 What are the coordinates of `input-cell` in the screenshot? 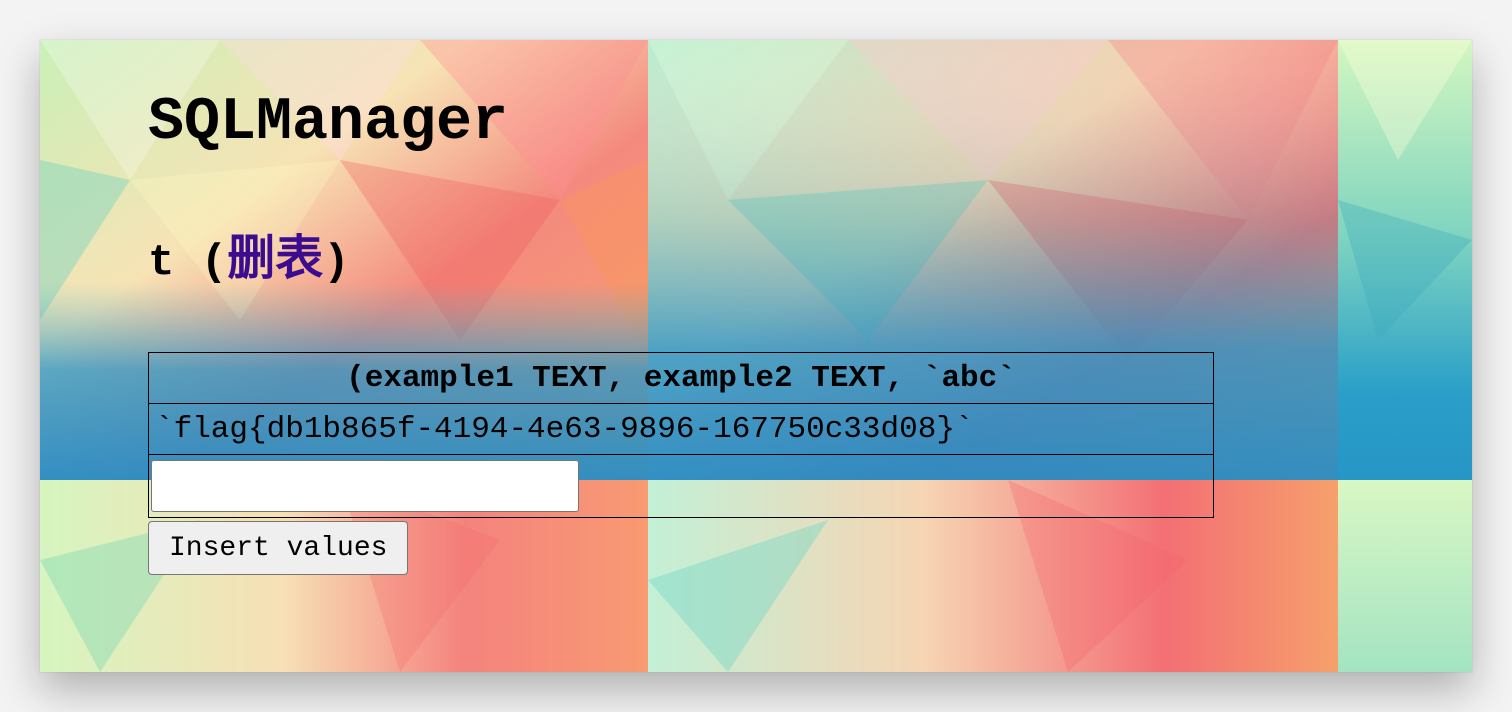 It's located at (681, 486).